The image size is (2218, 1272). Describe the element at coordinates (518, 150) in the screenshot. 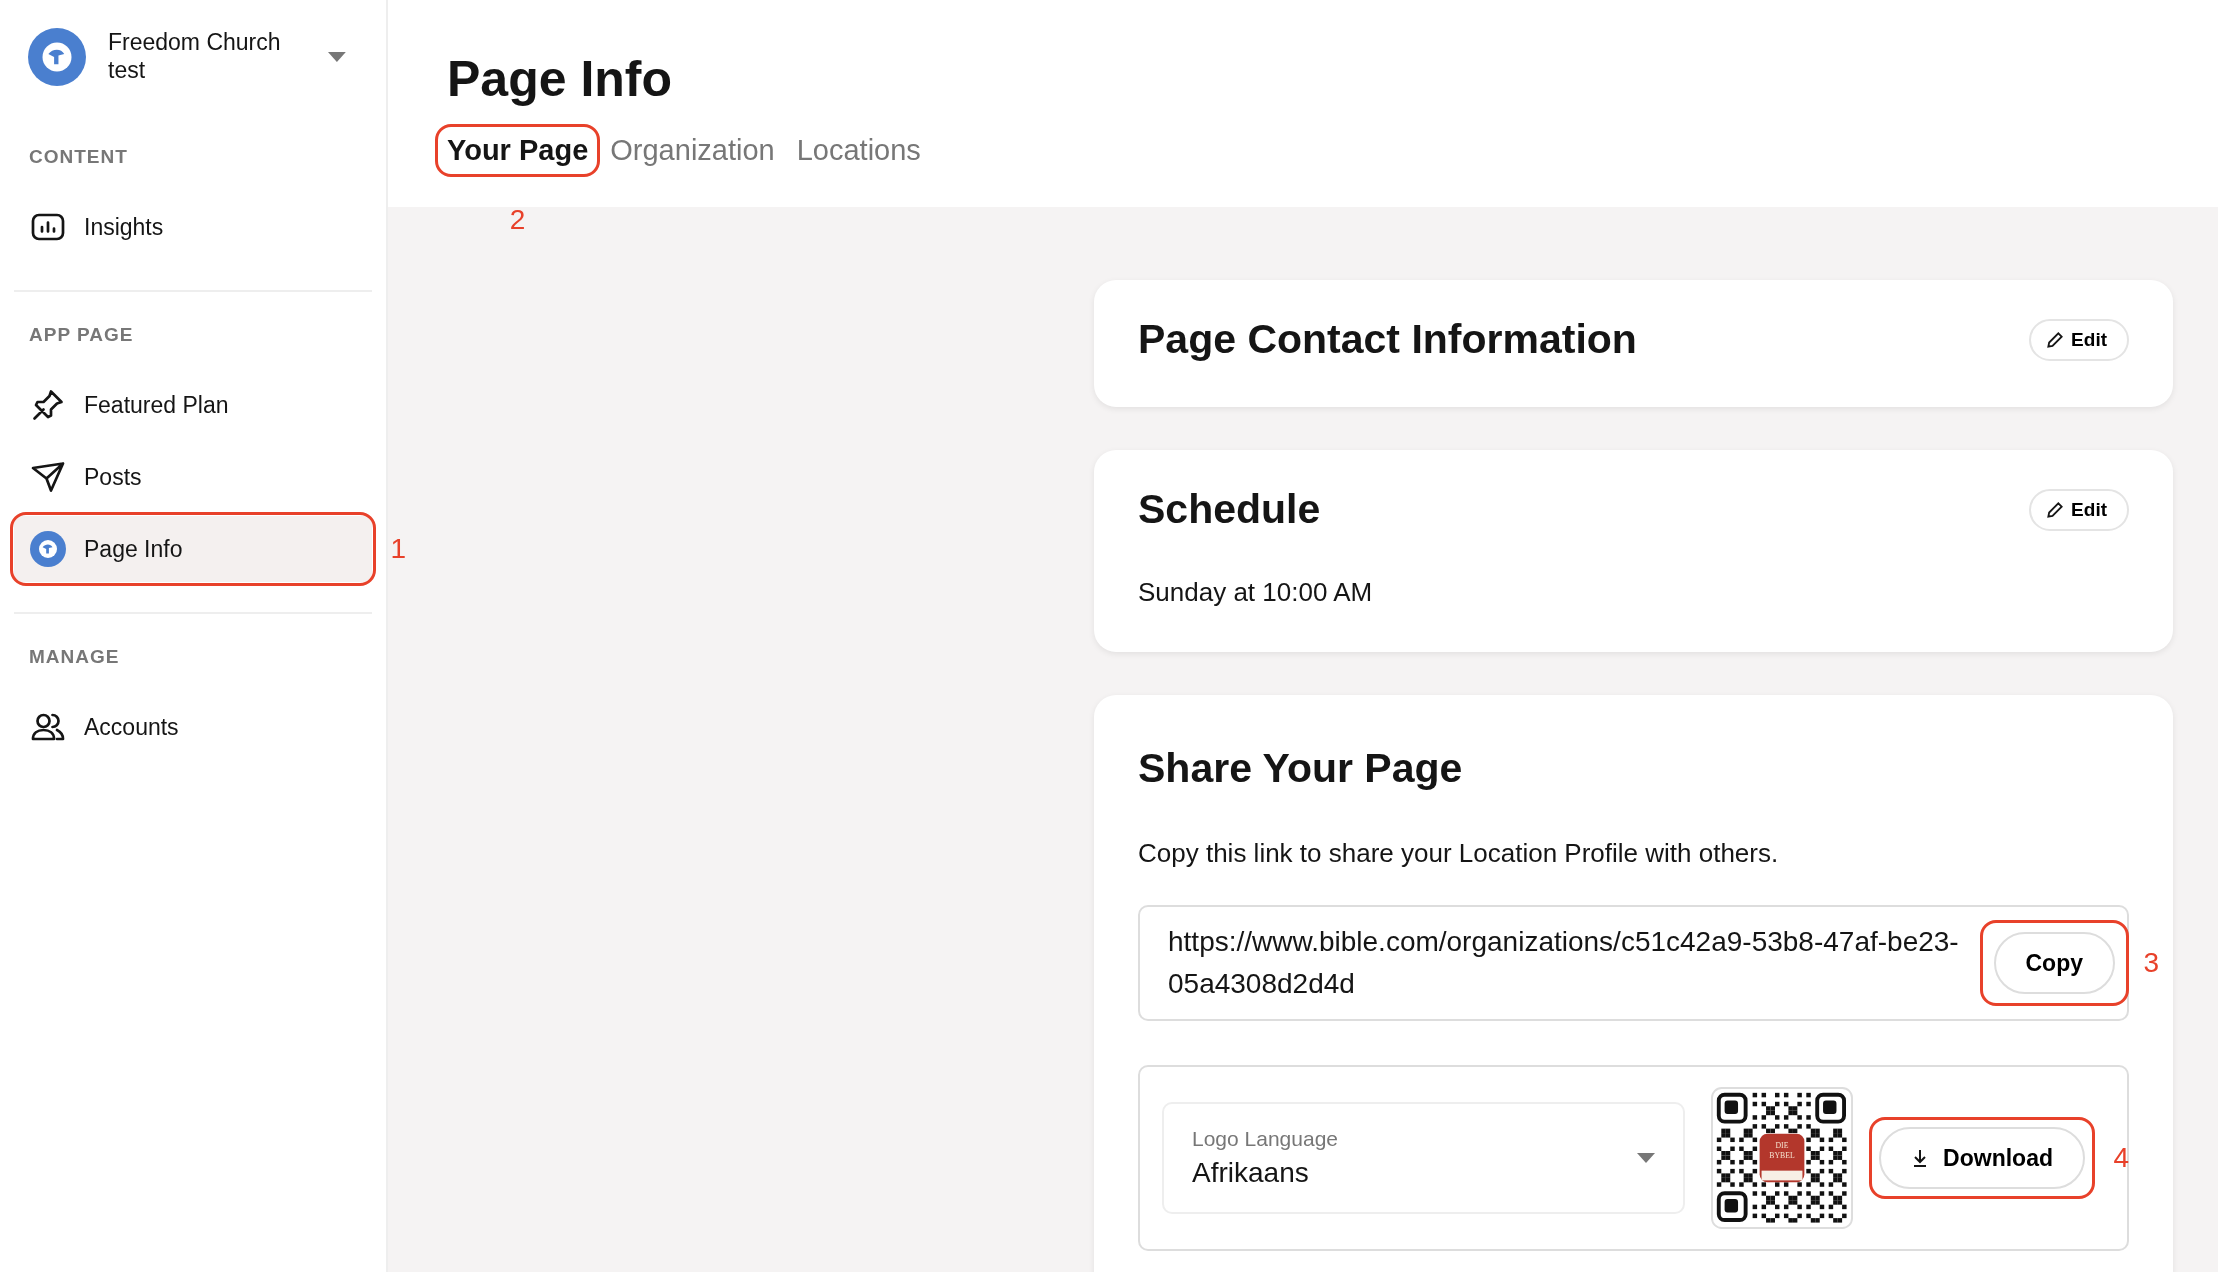

I see `tab: Your Page` at that location.